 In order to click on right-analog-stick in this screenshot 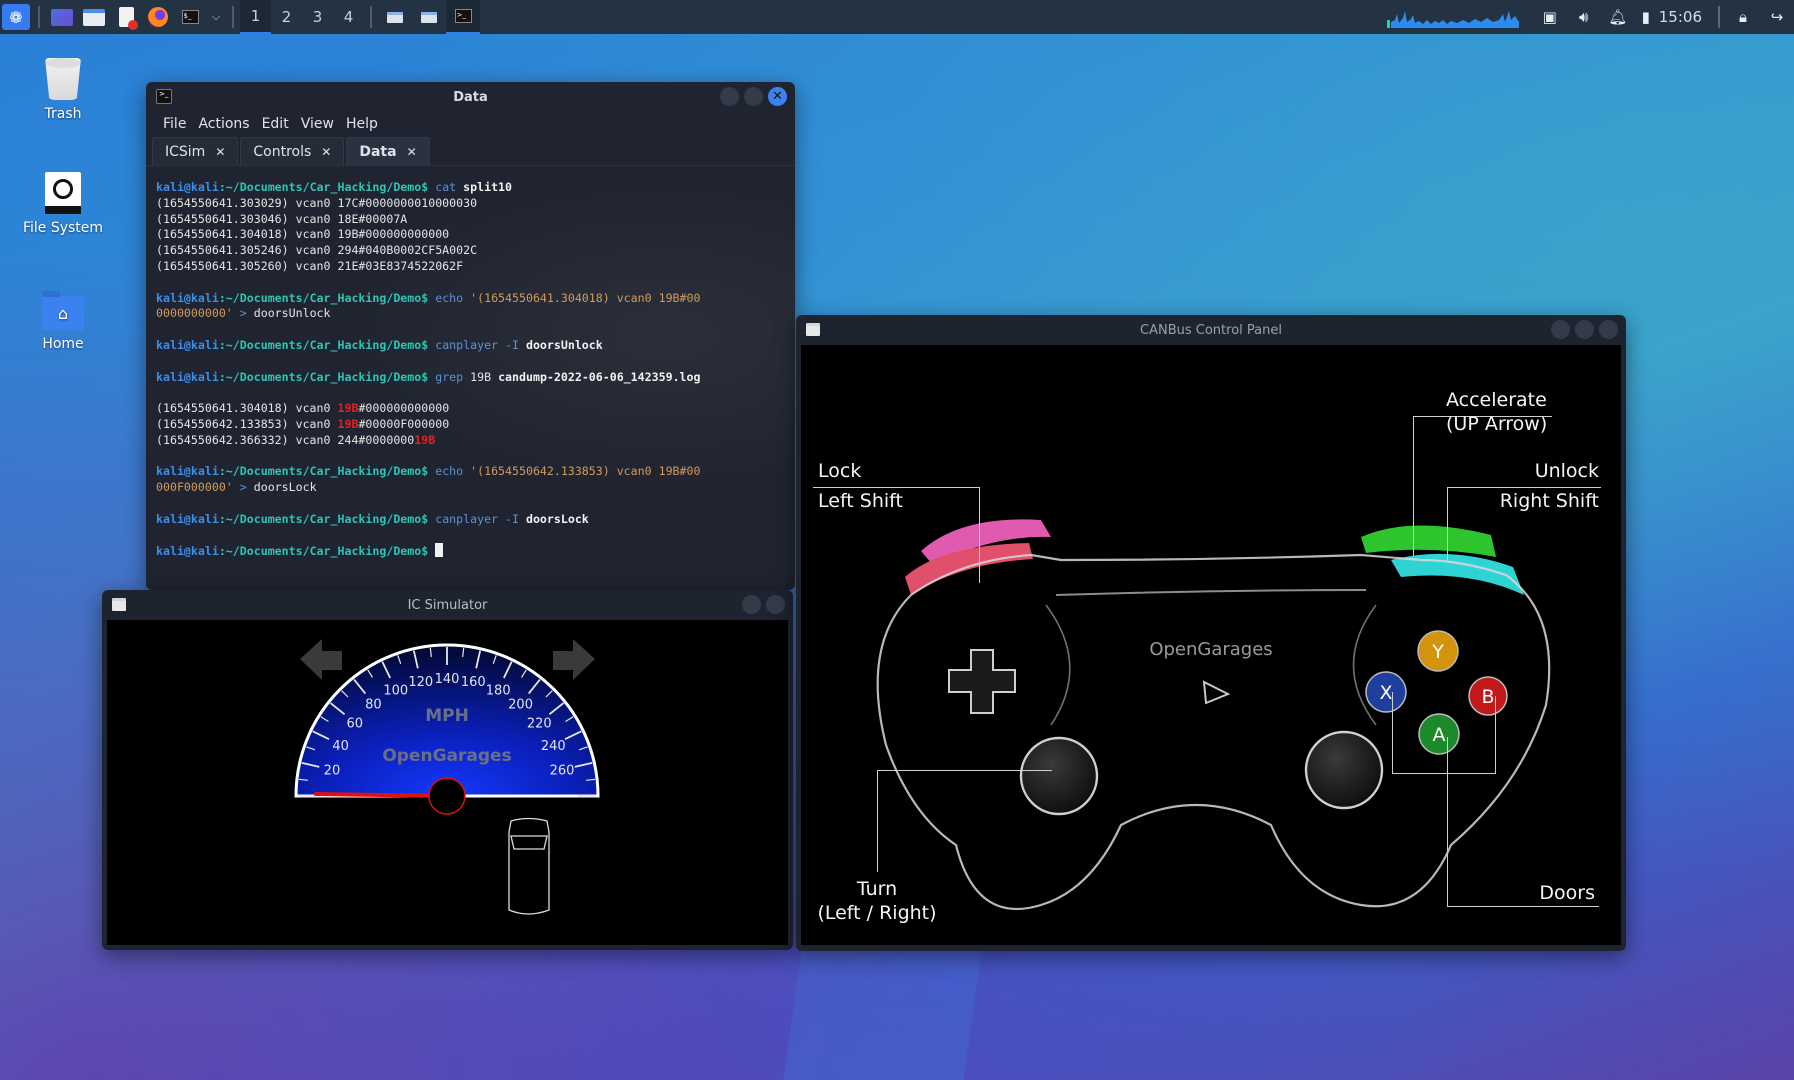, I will do `click(1344, 770)`.